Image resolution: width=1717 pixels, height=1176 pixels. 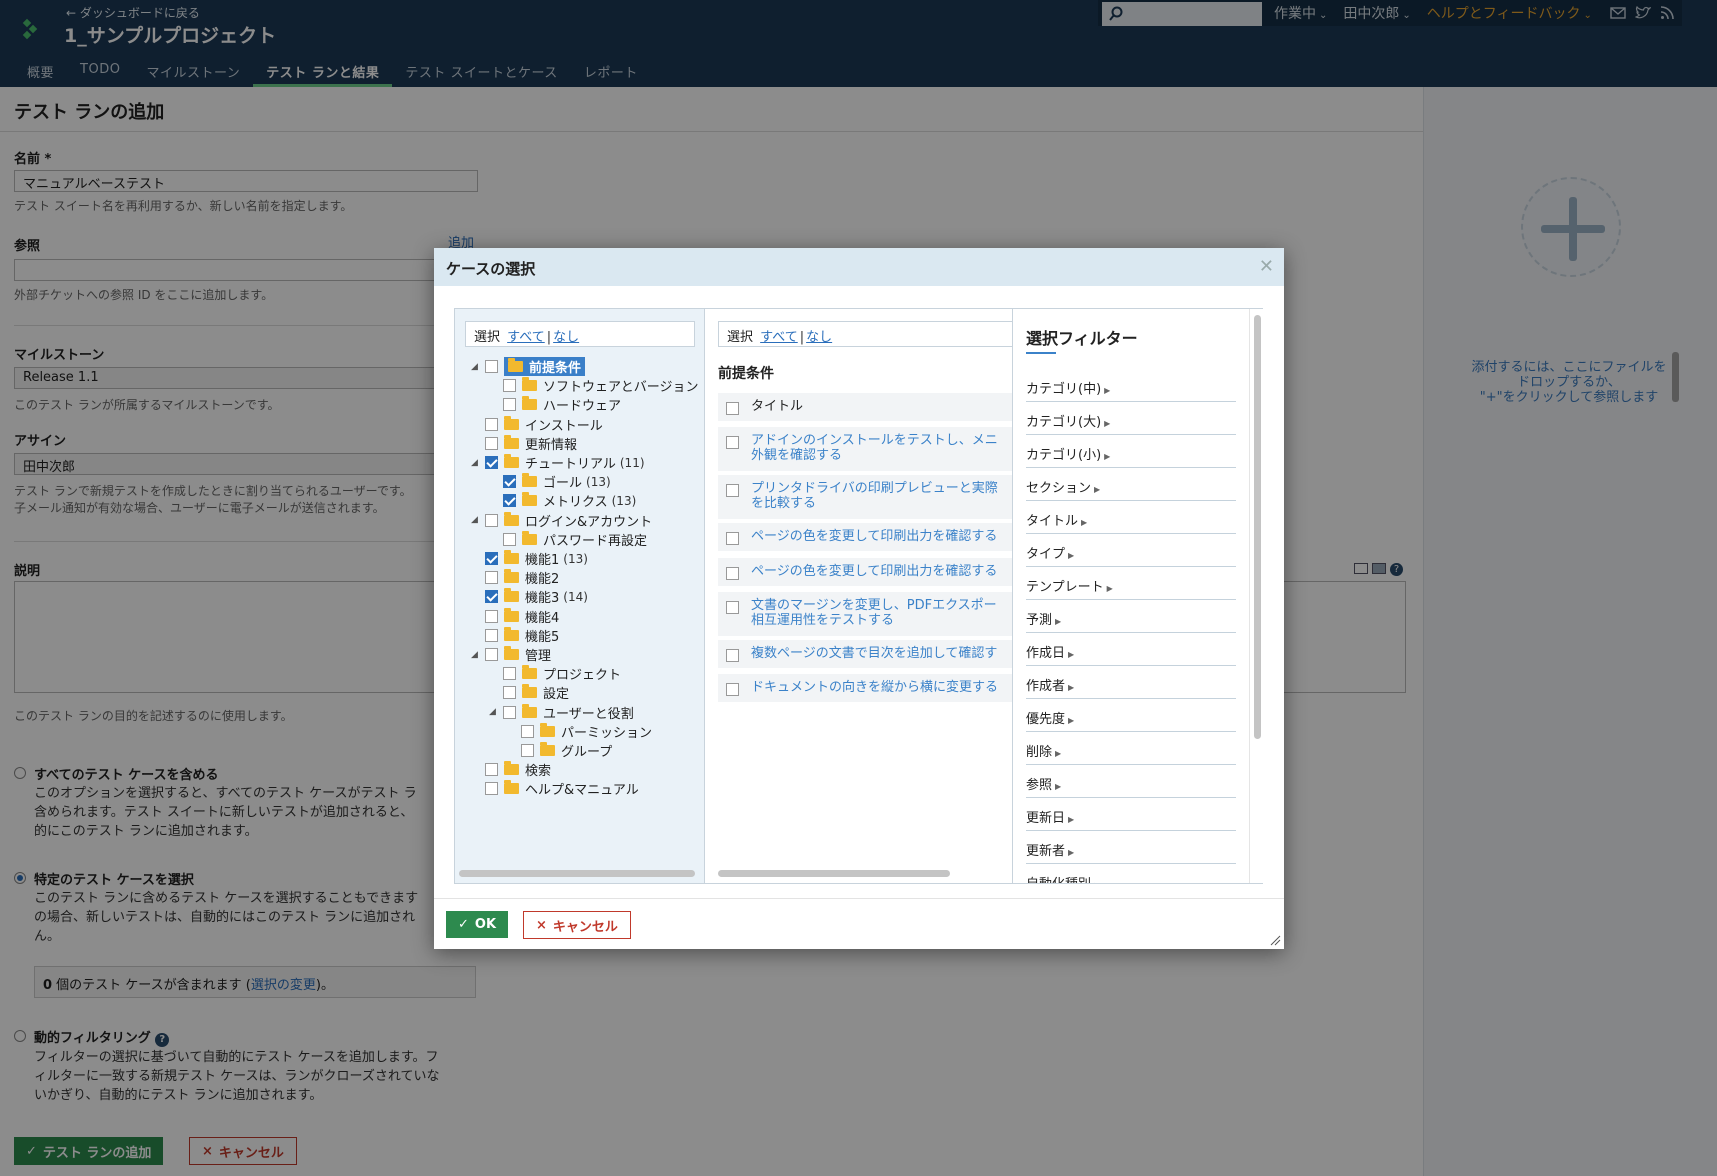 What do you see at coordinates (1131, 814) in the screenshot?
I see `filter-item: 更新日 ▶` at bounding box center [1131, 814].